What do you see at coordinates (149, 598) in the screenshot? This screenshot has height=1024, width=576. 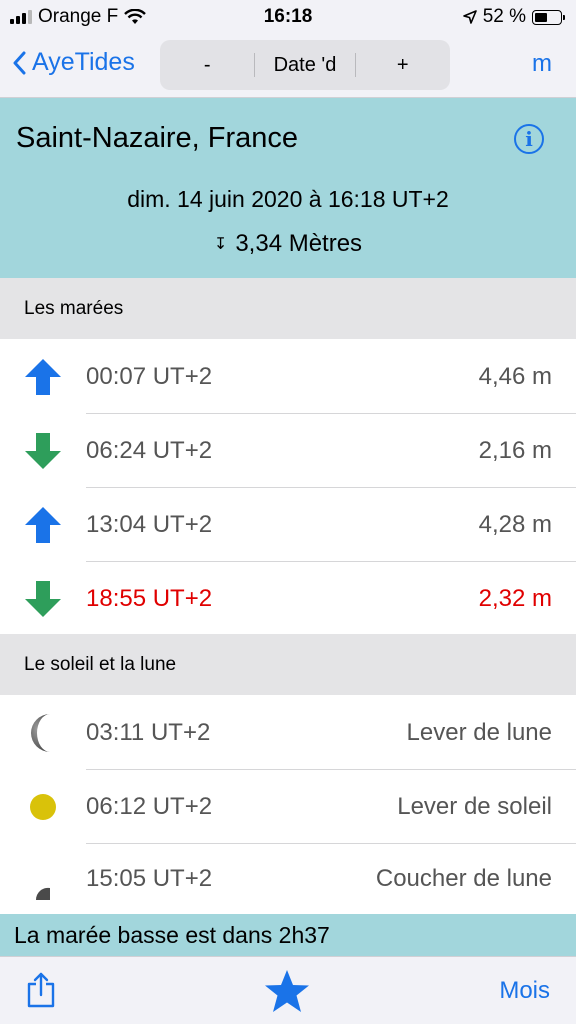 I see `tide-time: 18:55 UT+2` at bounding box center [149, 598].